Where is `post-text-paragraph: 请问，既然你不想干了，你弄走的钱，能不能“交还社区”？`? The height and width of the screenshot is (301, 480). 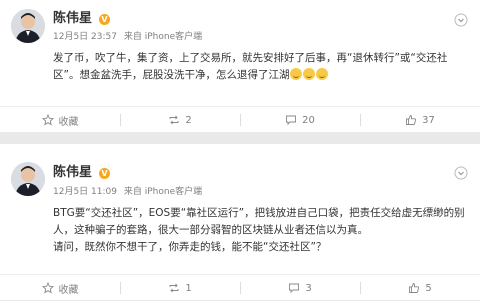 post-text-paragraph: 请问，既然你不想干了，你弄走的钱，能不能“交还社区”？ is located at coordinates (190, 247).